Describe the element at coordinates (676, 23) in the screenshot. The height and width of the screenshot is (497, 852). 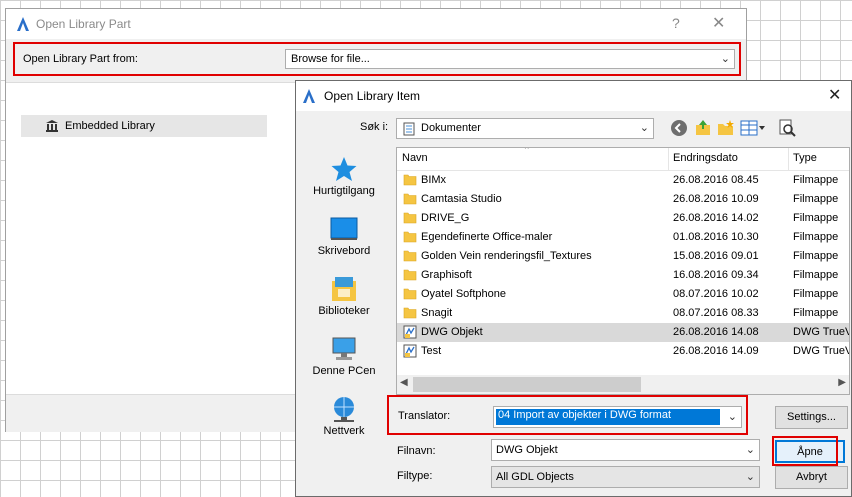
I see `help-icon: ?` at that location.